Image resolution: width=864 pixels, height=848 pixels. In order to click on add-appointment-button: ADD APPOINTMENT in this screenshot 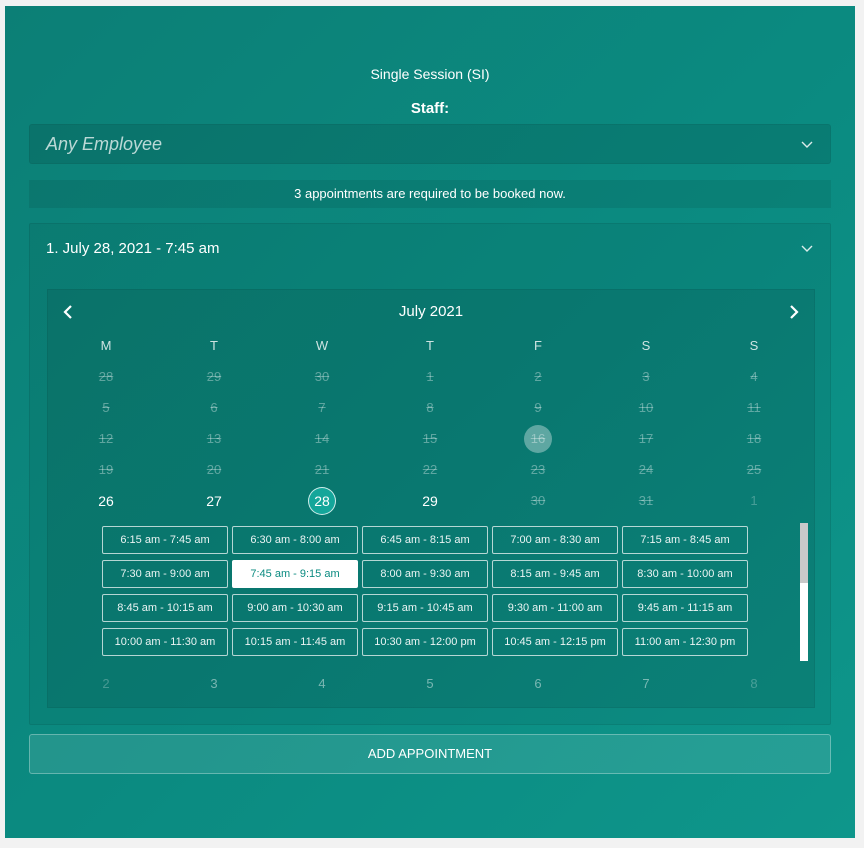, I will do `click(430, 754)`.